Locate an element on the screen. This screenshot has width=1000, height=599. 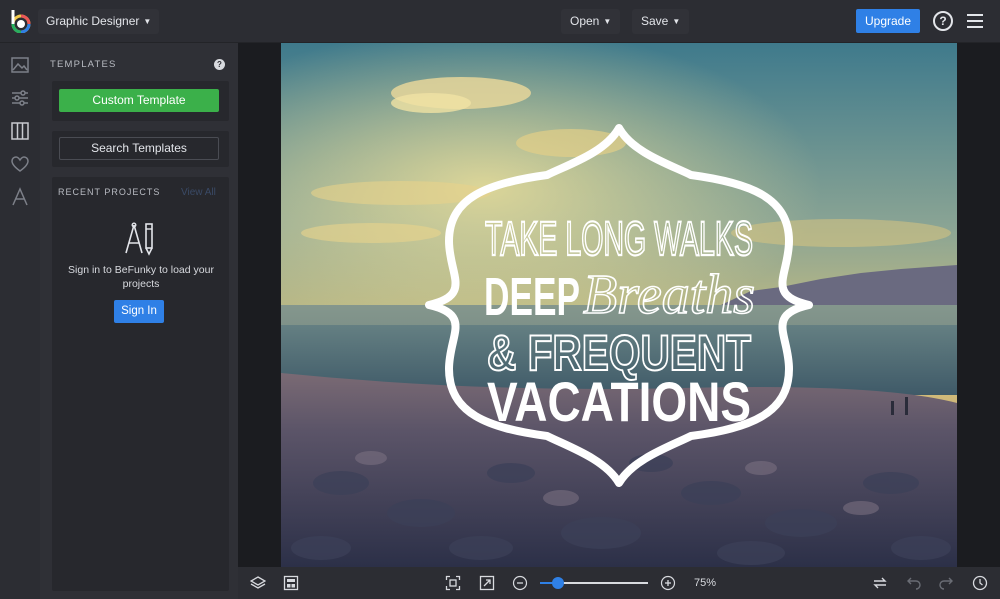
mode-dropdown: Graphic Designer ▼ is located at coordinates (99, 21).